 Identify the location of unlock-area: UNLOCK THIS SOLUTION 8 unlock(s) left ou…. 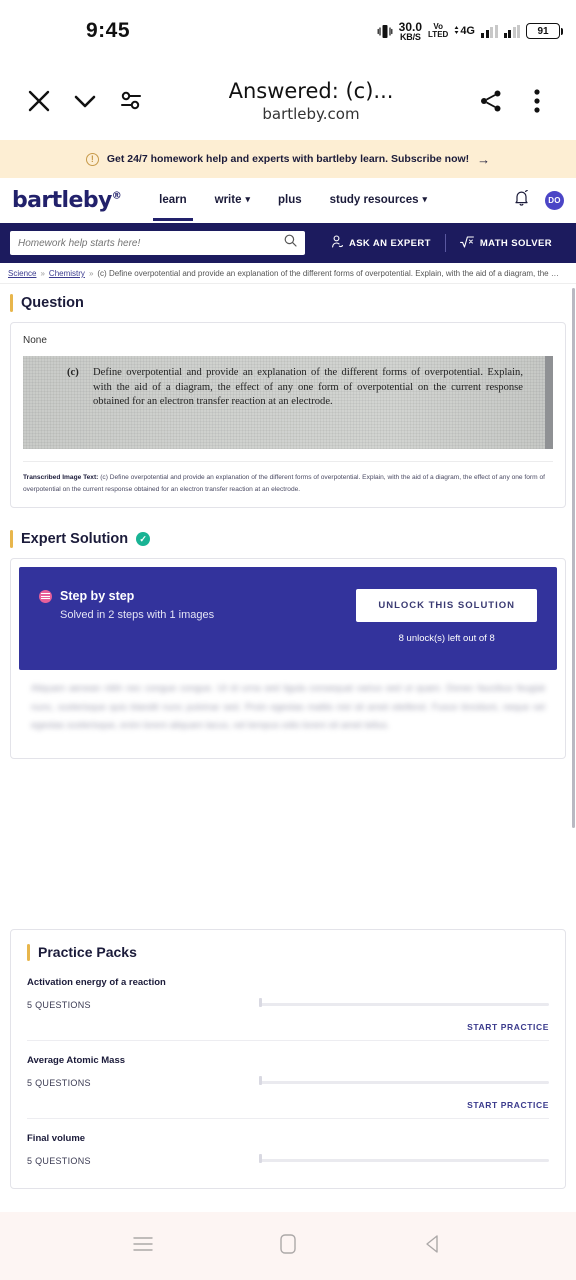
(446, 616).